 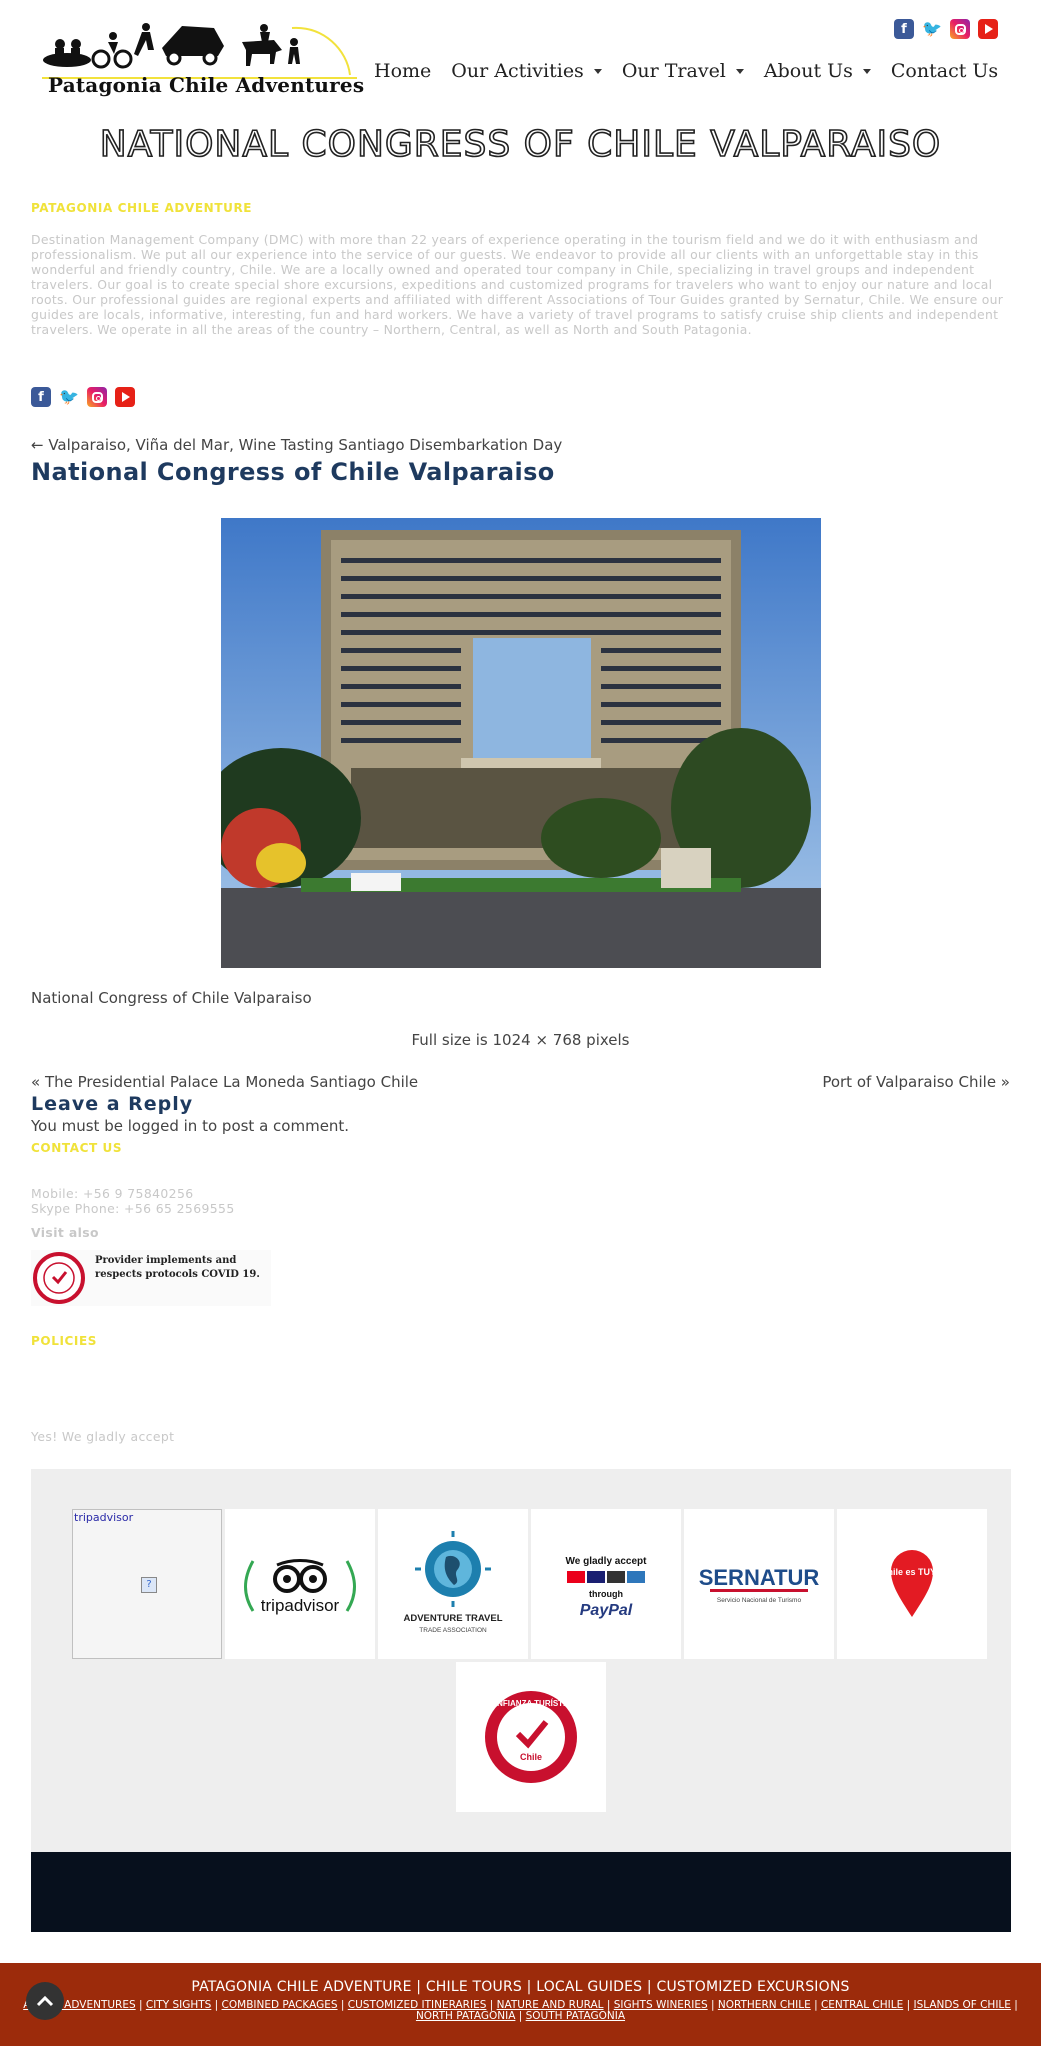 What do you see at coordinates (764, 2005) in the screenshot?
I see `footer-link: NORTHERN CHILE` at bounding box center [764, 2005].